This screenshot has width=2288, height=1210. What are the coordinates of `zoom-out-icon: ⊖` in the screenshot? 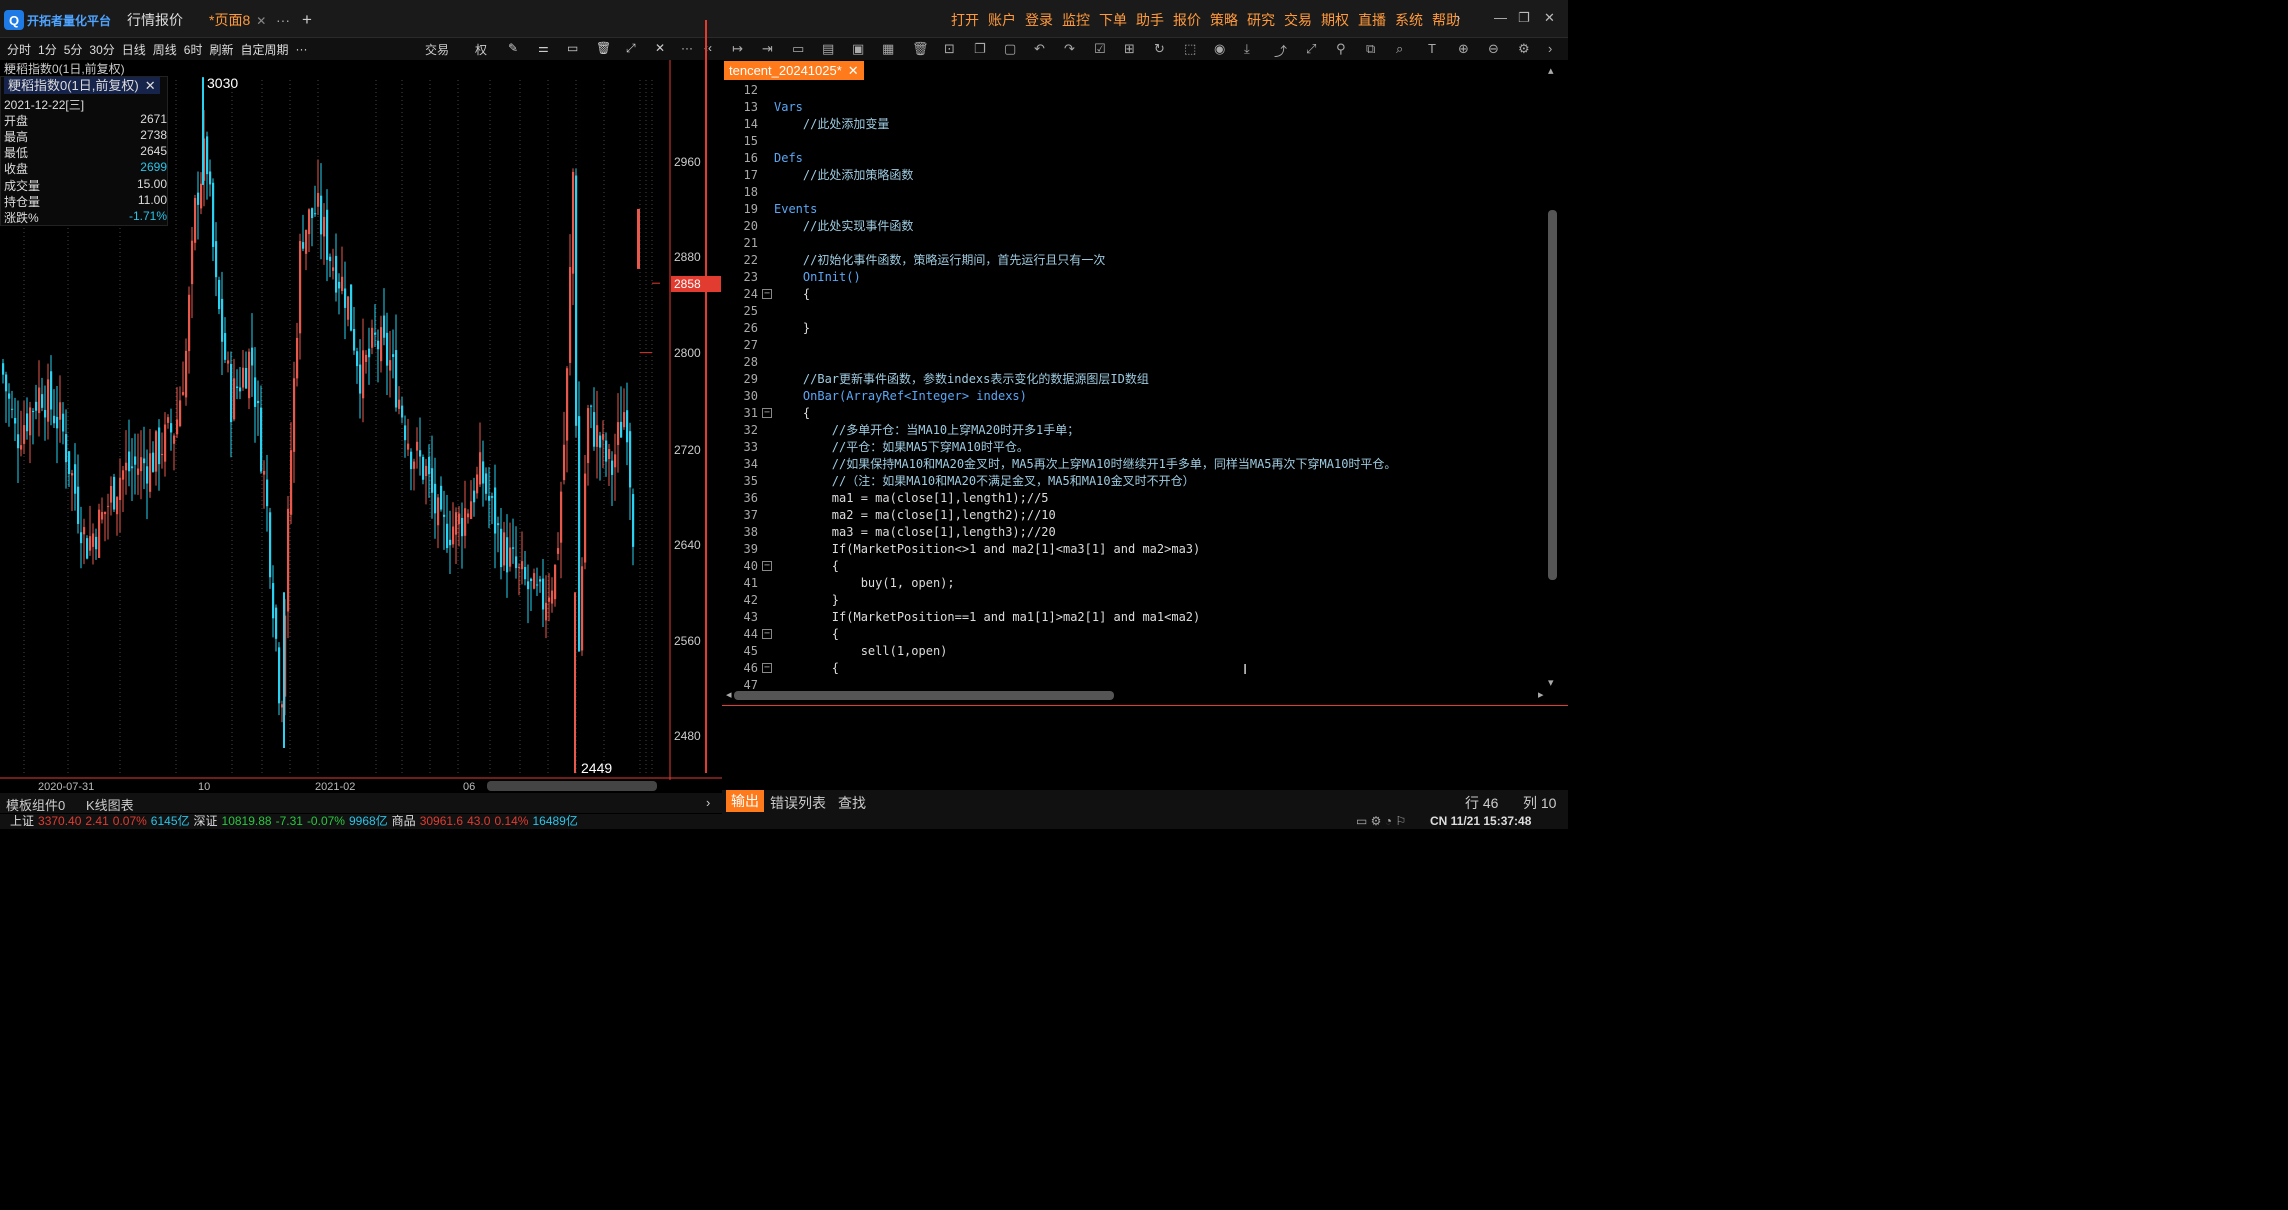 It's located at (1493, 49).